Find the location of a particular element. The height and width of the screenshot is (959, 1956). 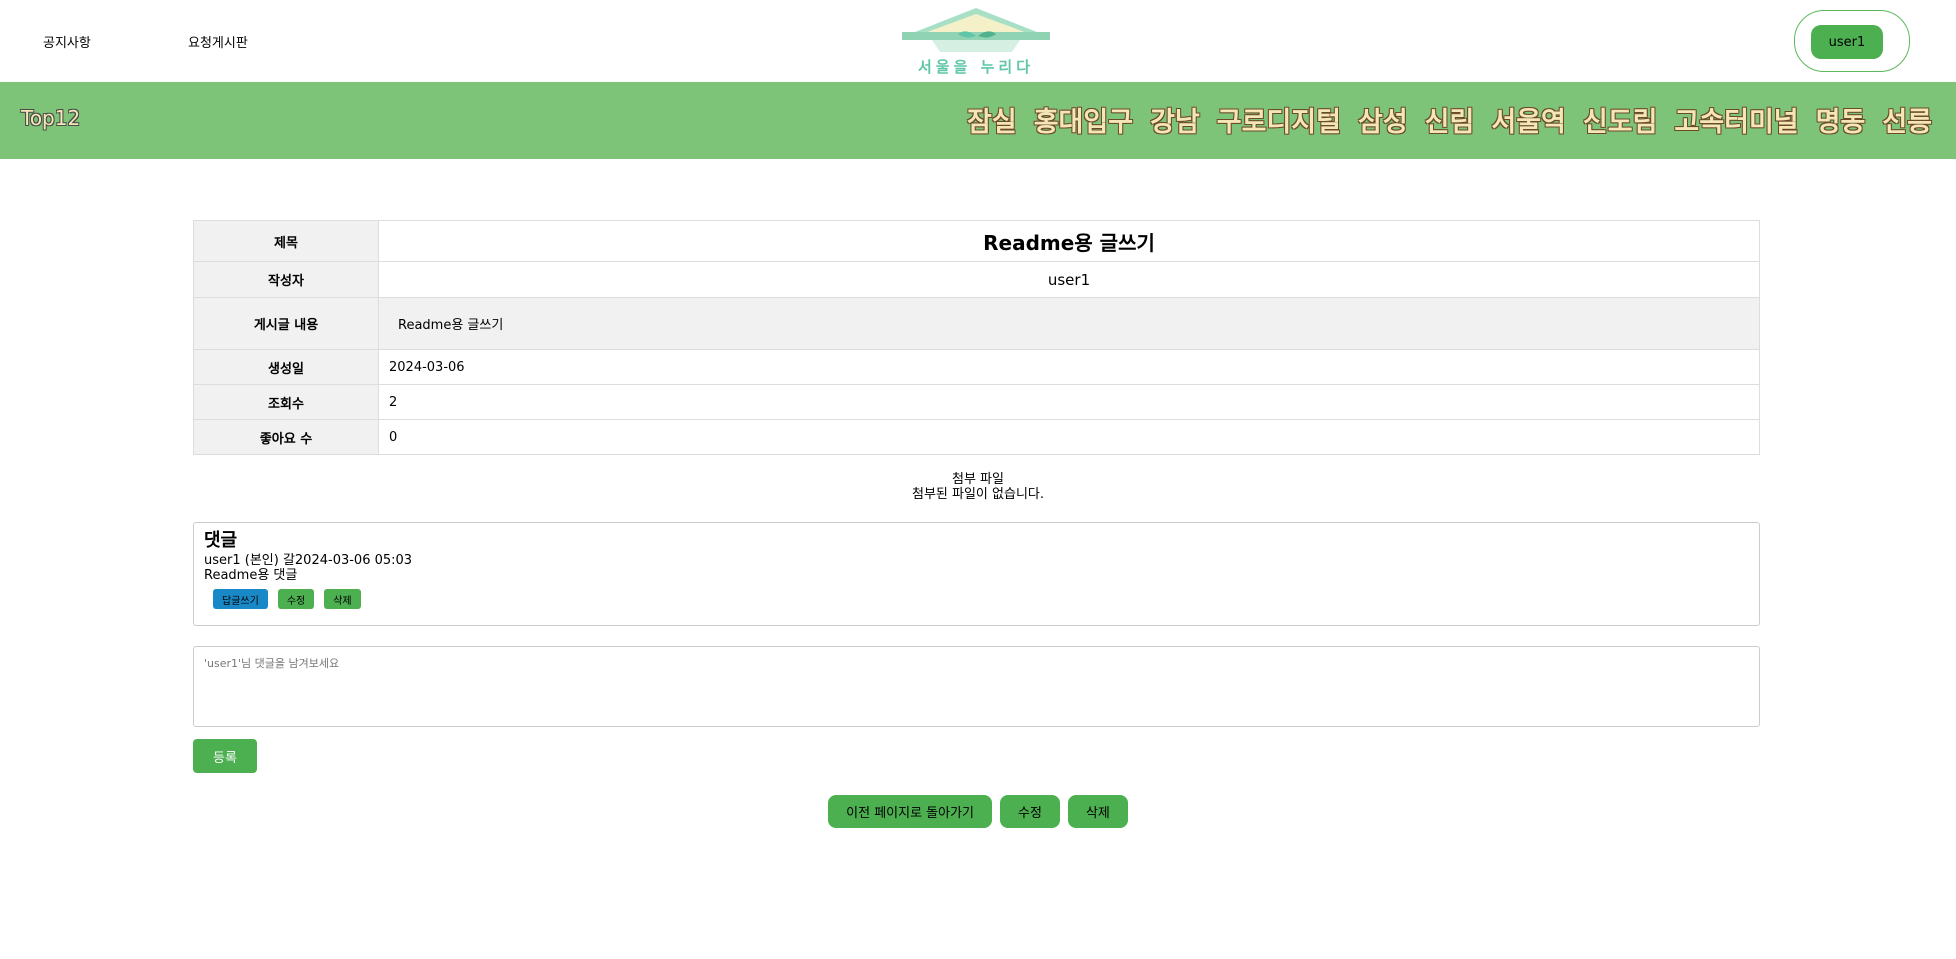

district-item: 신림 is located at coordinates (1450, 119).